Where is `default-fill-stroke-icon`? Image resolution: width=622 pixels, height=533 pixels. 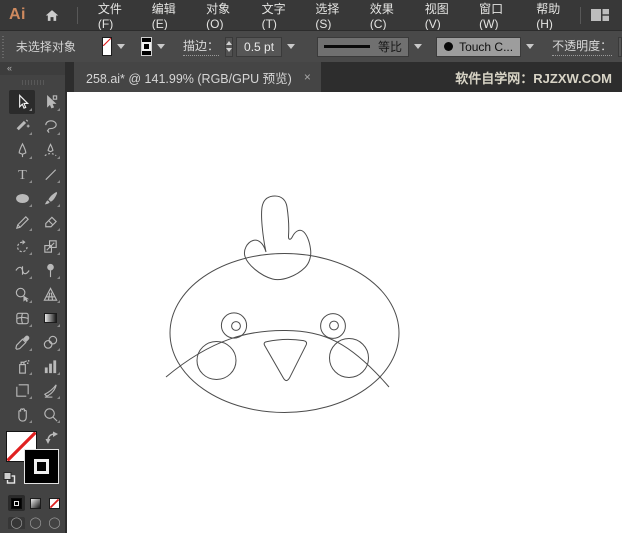 default-fill-stroke-icon is located at coordinates (9, 480).